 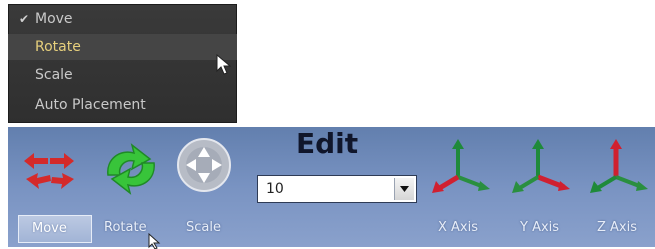 What do you see at coordinates (275, 189) in the screenshot?
I see `combobox-value: 10` at bounding box center [275, 189].